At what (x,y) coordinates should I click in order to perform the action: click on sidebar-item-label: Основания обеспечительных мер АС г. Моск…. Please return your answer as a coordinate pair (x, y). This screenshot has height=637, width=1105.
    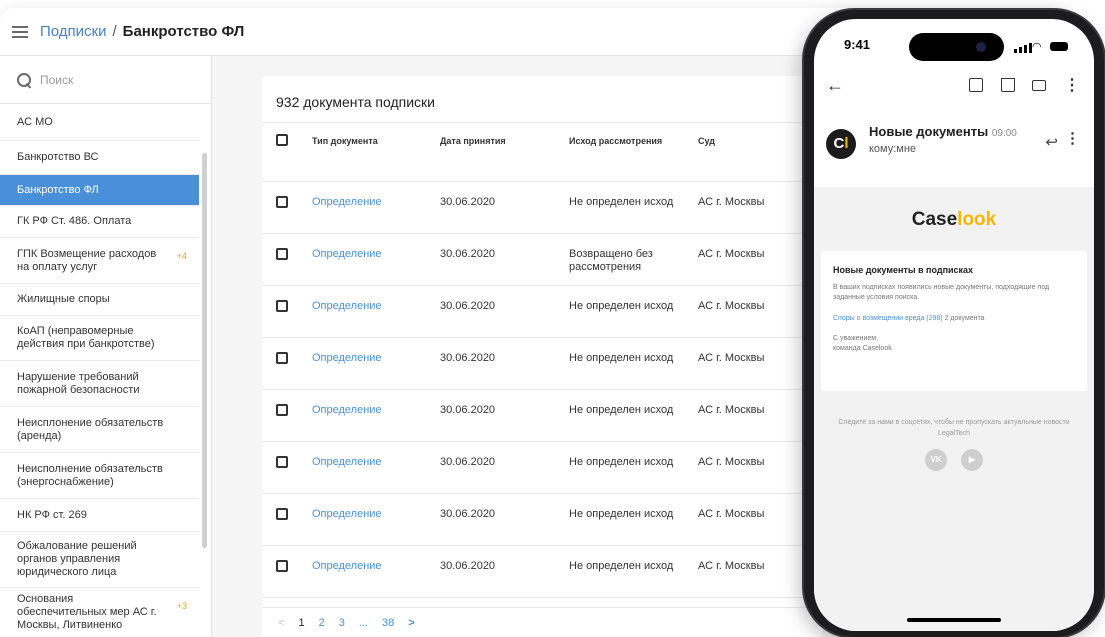
    Looking at the image, I should click on (87, 612).